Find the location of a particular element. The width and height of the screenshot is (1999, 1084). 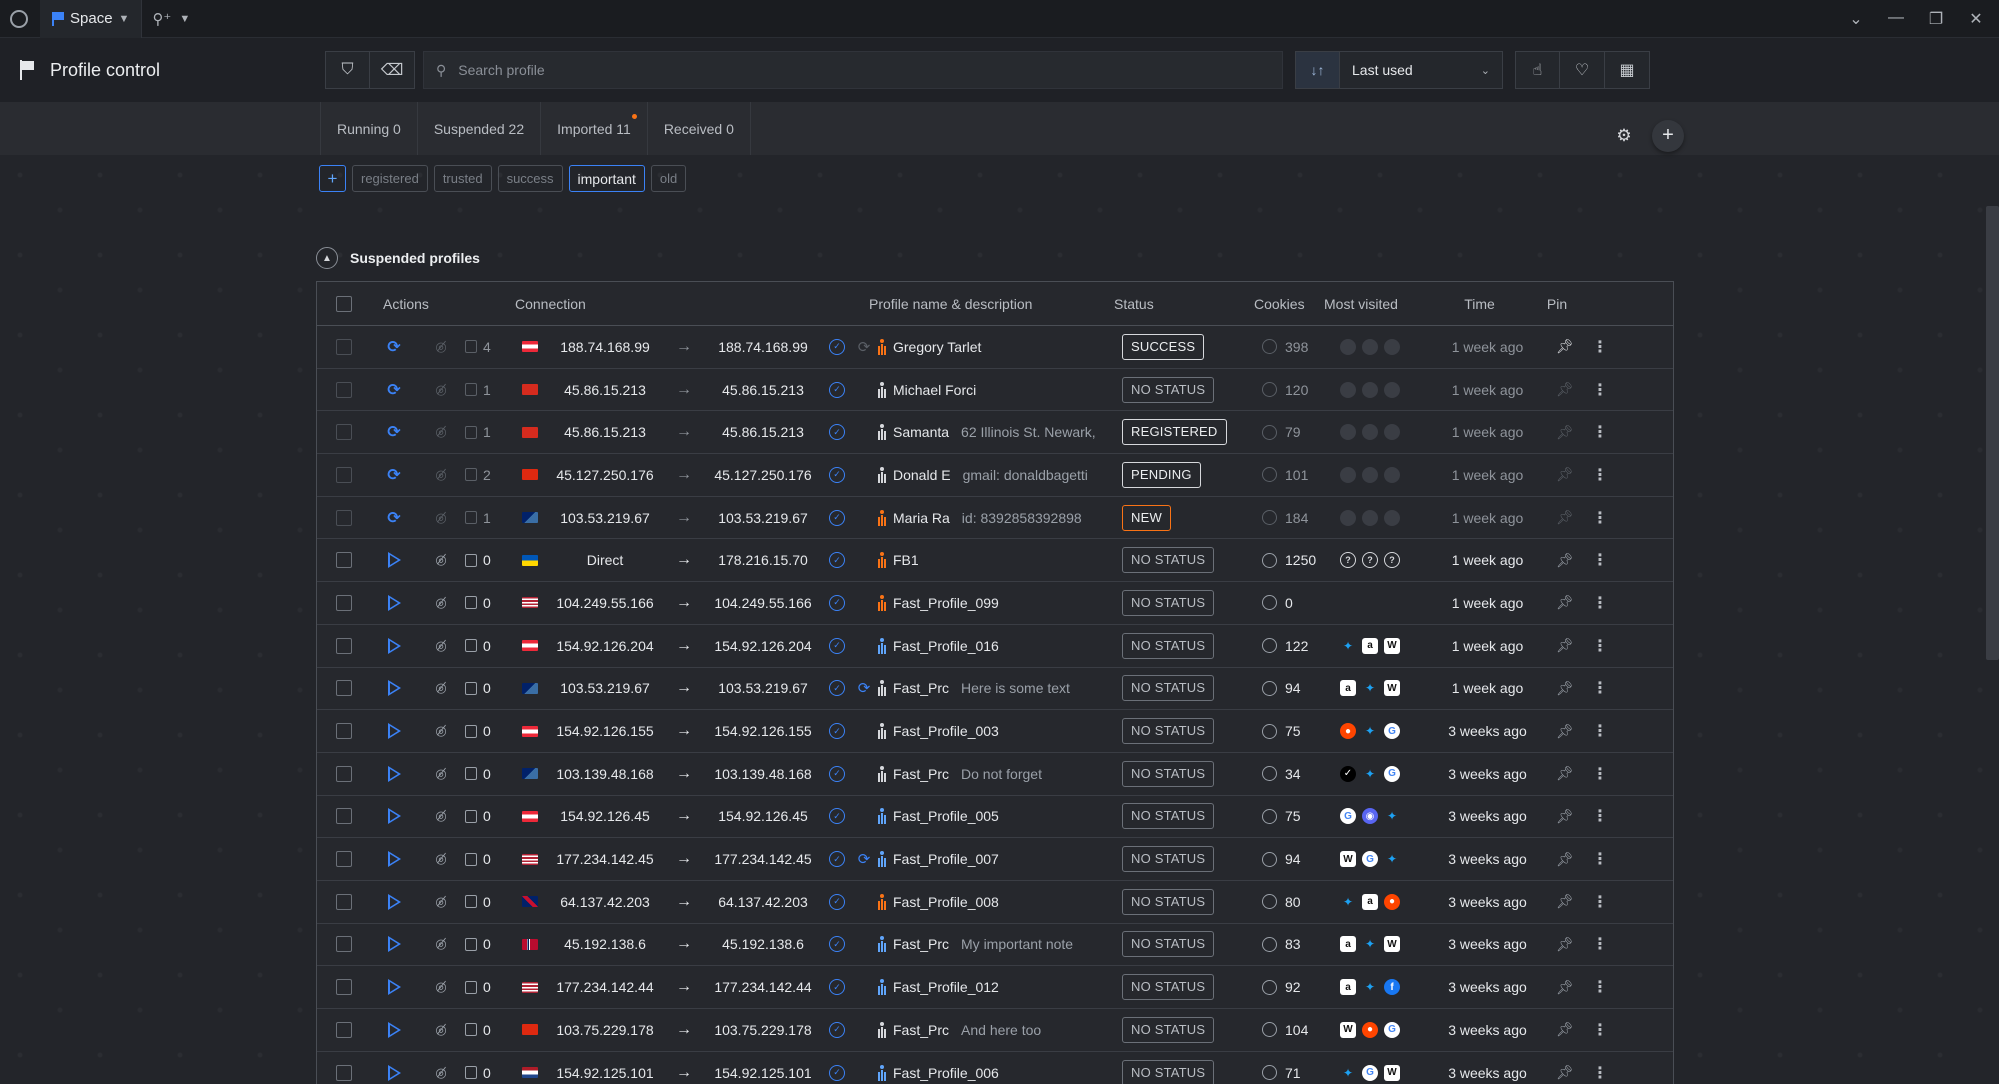

search-input is located at coordinates (858, 70).